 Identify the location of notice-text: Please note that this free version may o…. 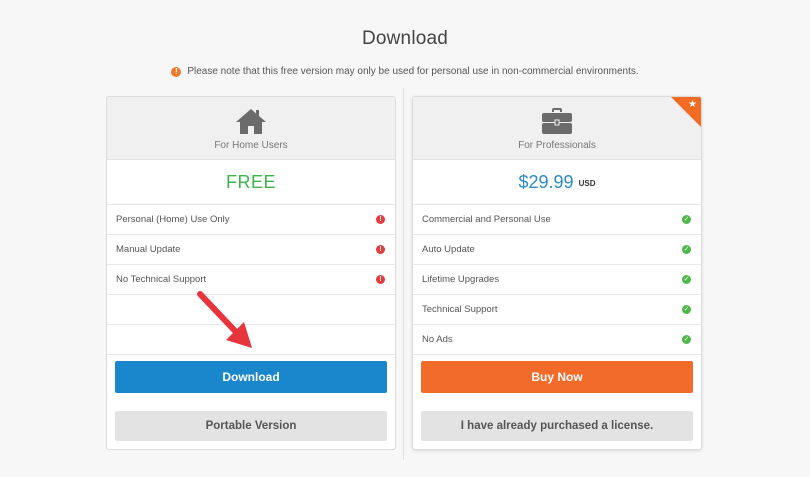
(413, 71).